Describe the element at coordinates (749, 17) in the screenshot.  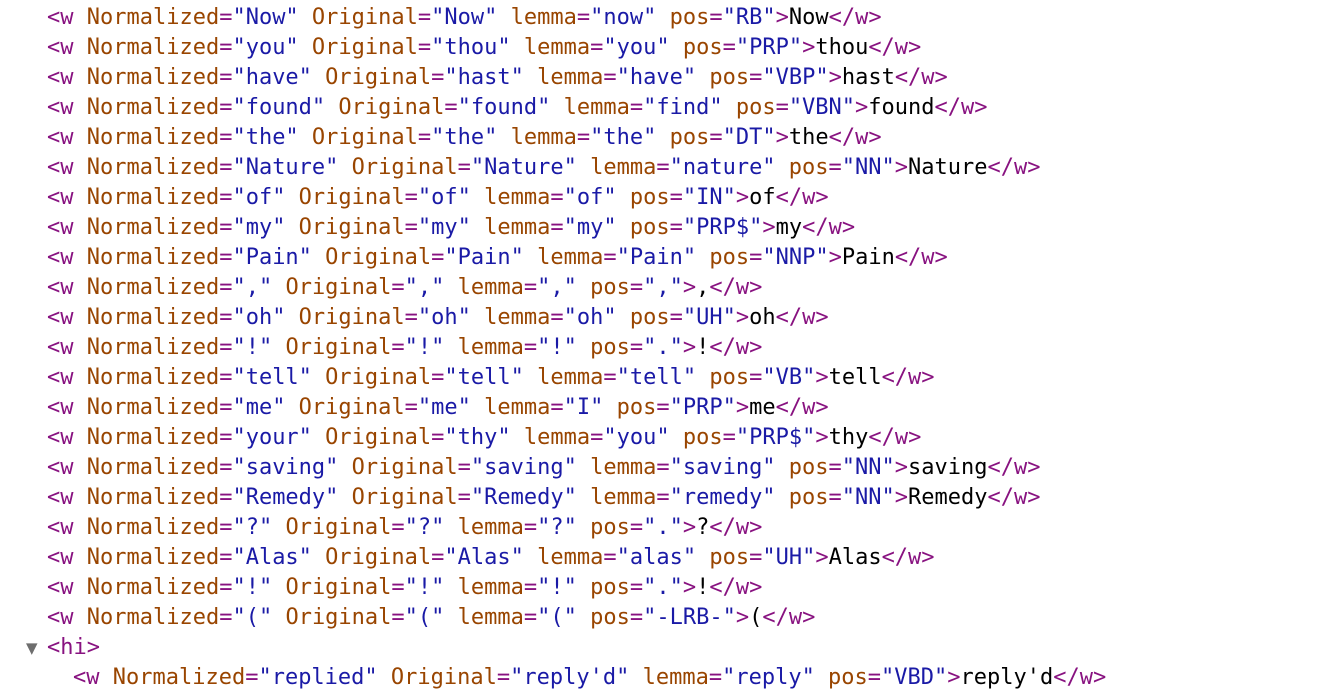
I see `pos-attribute-value: "RB"` at that location.